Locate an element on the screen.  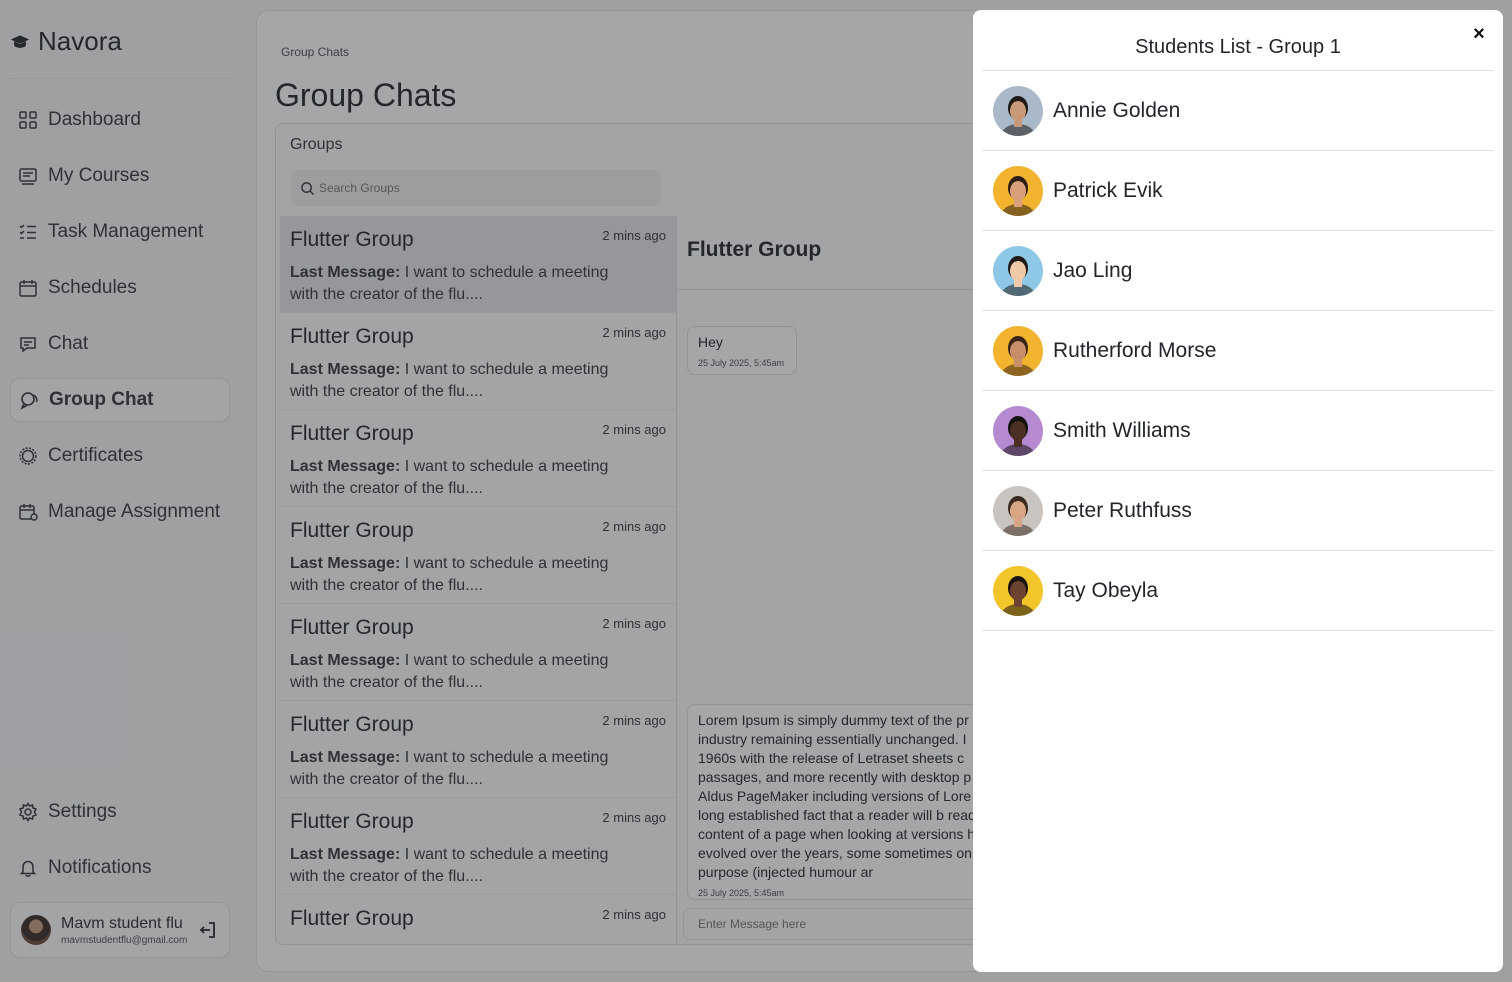
student-row: Patrick Evik is located at coordinates (1238, 191).